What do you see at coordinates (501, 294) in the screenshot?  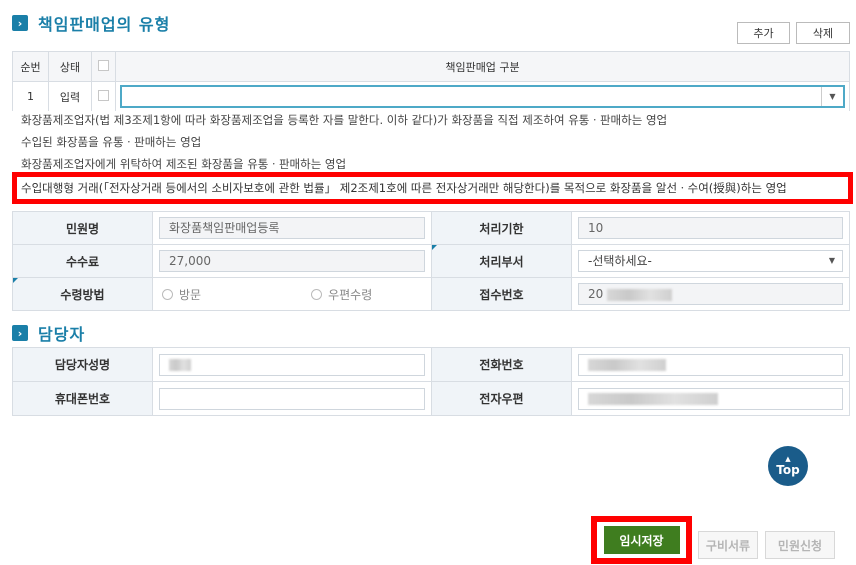 I see `receipt-label: 접수번호` at bounding box center [501, 294].